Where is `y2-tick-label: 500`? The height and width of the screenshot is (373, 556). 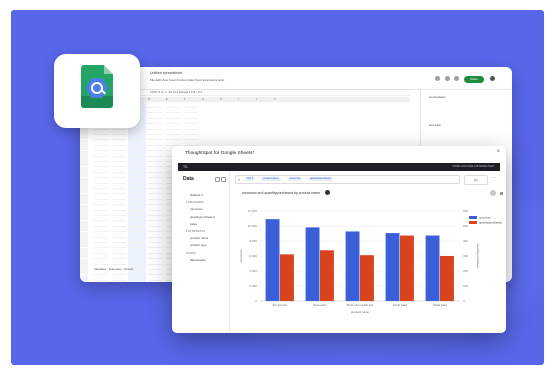 y2-tick-label: 500 is located at coordinates (465, 226).